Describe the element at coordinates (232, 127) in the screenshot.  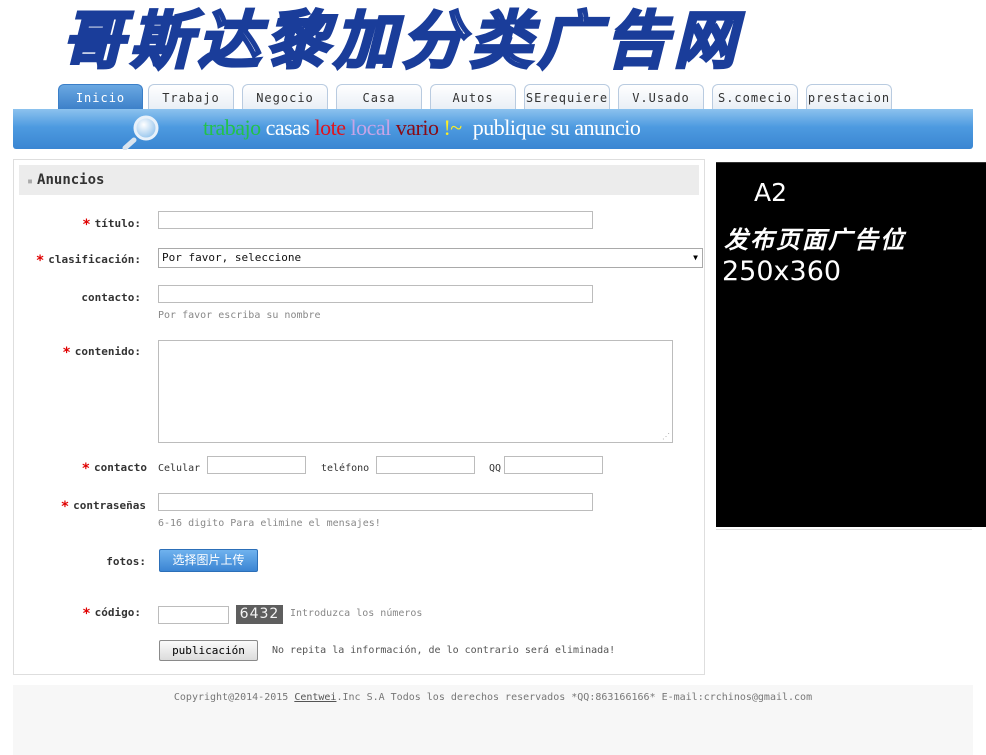
I see `tag-trabajo: trabajo` at that location.